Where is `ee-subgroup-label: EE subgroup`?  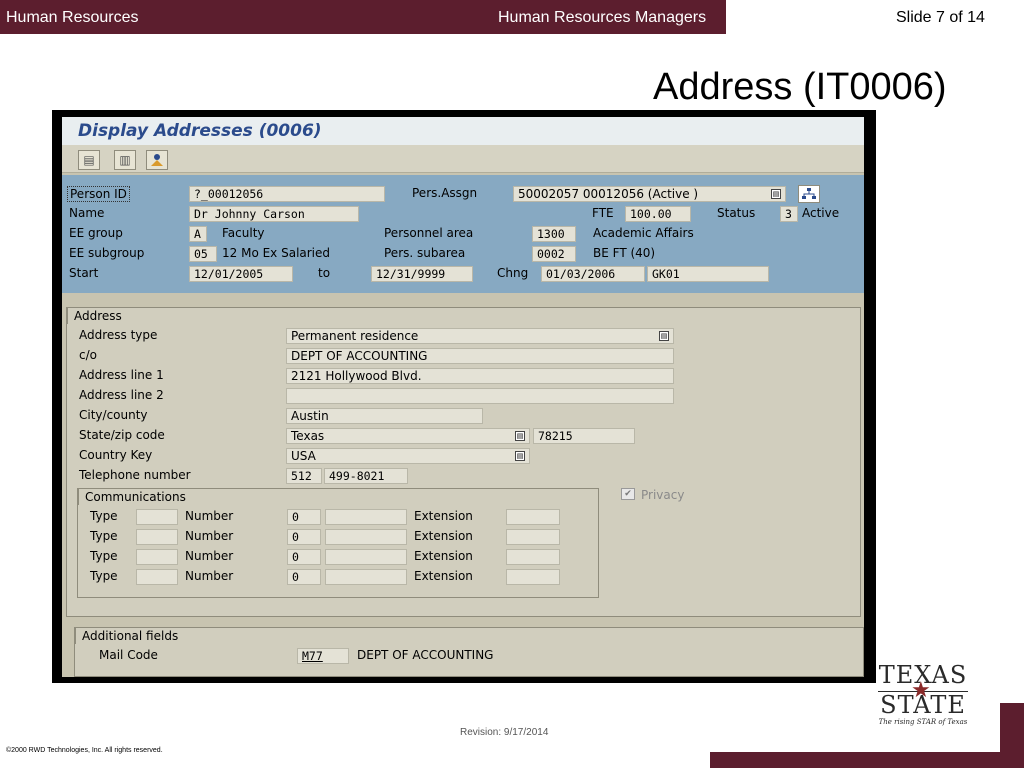 ee-subgroup-label: EE subgroup is located at coordinates (107, 253).